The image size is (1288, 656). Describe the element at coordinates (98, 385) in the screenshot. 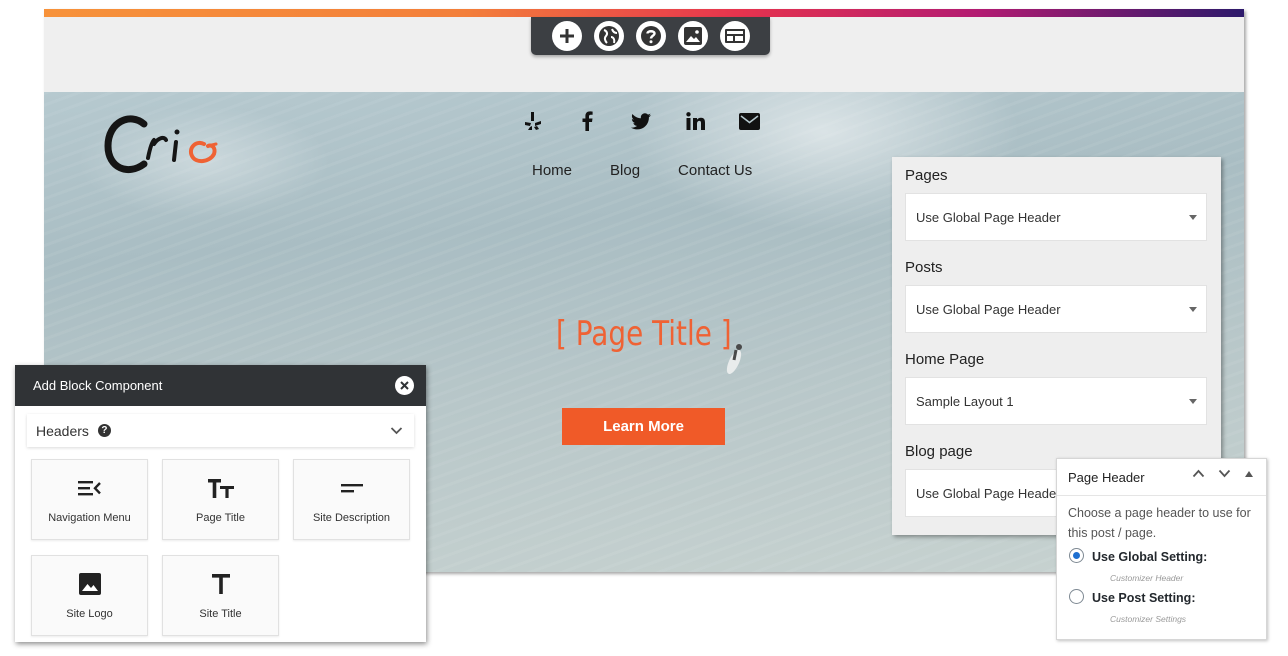

I see `panel-title: Add Block Component` at that location.